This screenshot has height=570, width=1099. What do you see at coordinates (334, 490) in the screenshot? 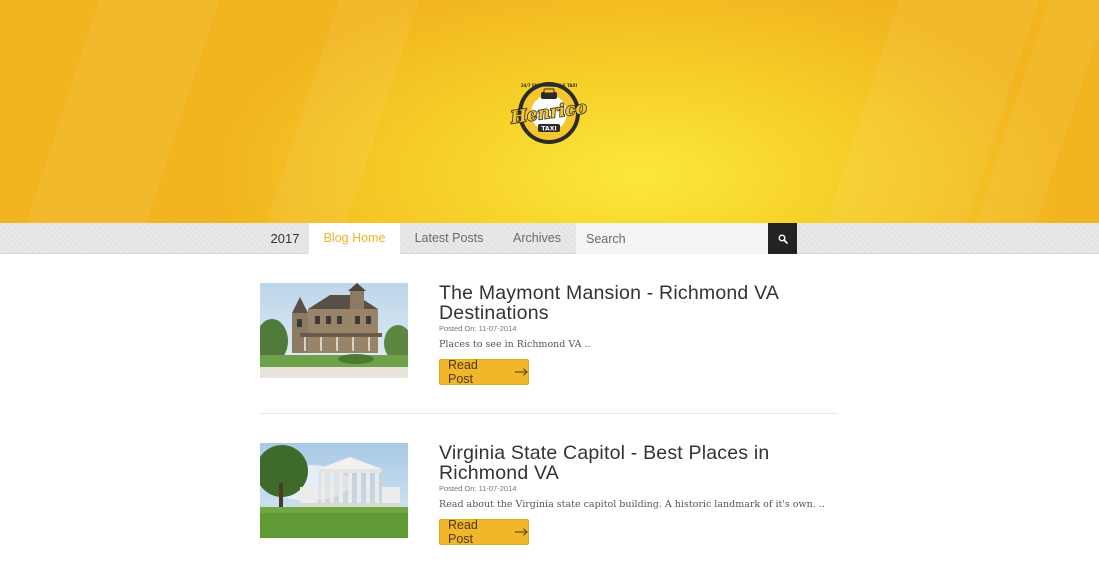
I see `post-thumbnail-virginia-capitol` at bounding box center [334, 490].